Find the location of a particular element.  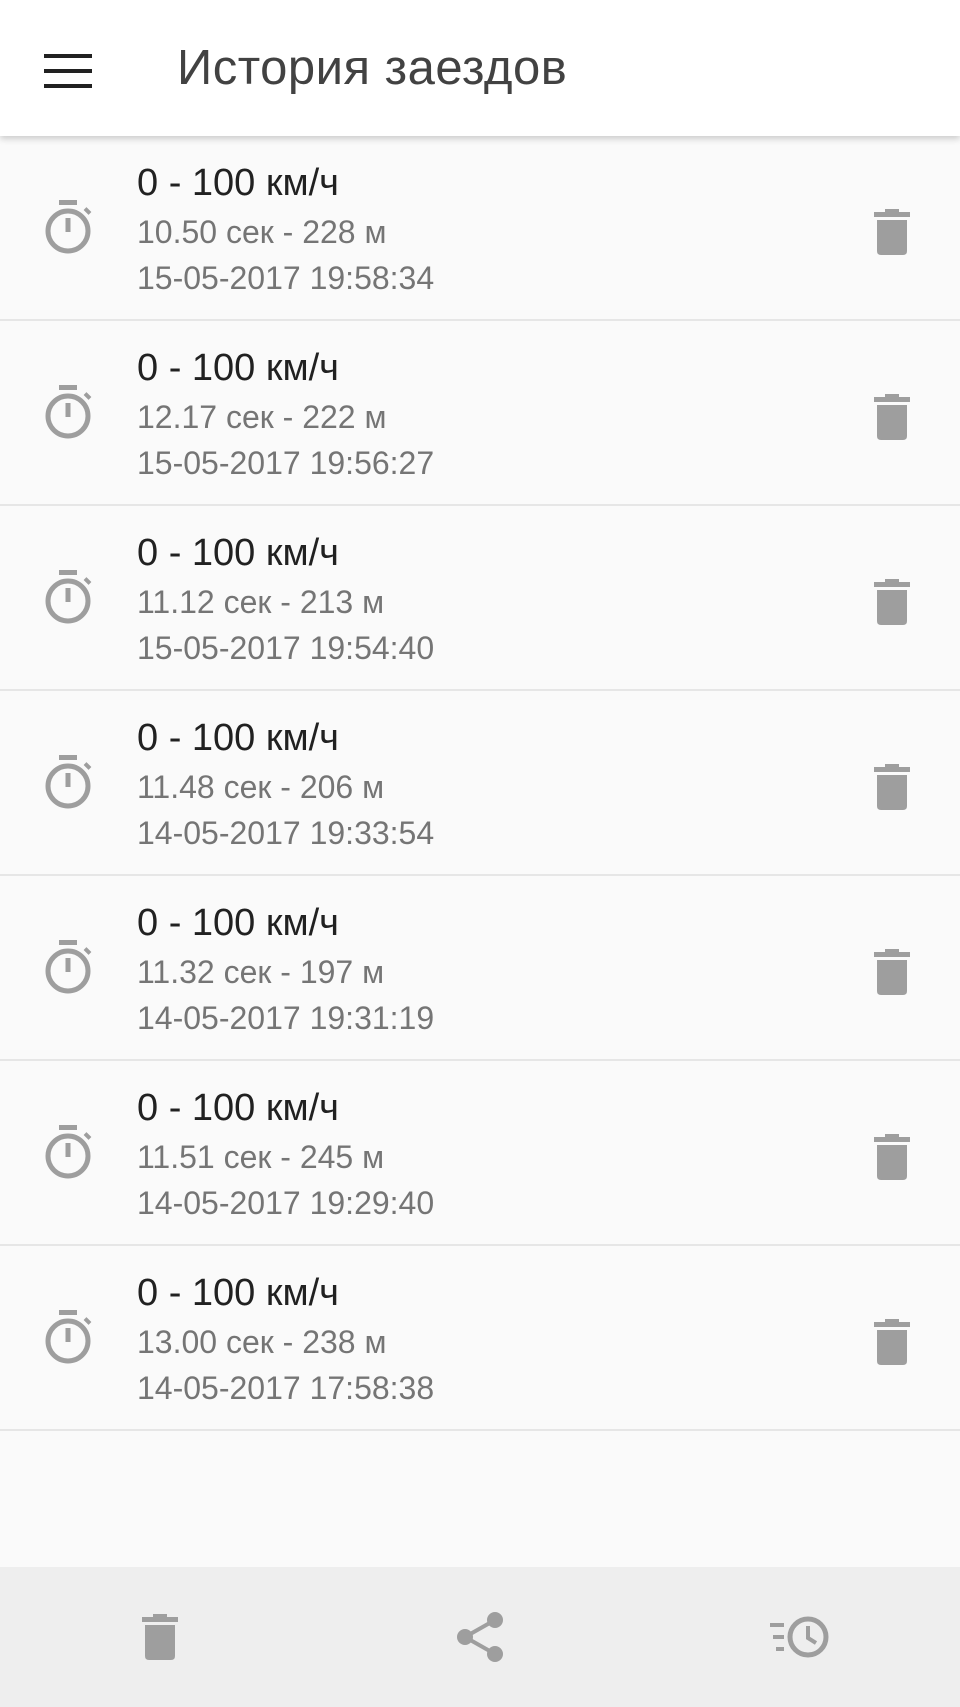

share-icon is located at coordinates (480, 1637).